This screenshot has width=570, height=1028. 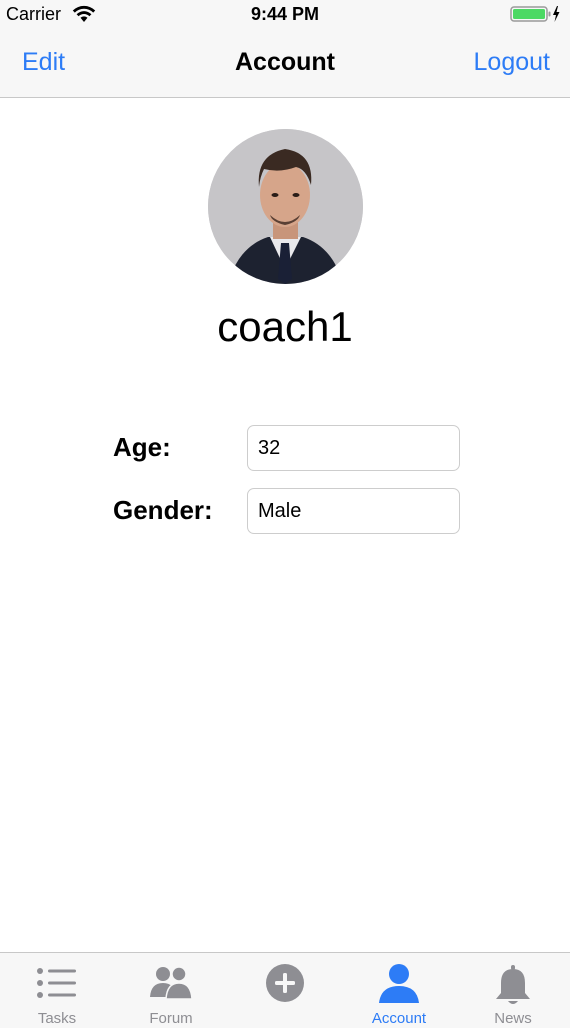 What do you see at coordinates (353, 448) in the screenshot?
I see `age-field` at bounding box center [353, 448].